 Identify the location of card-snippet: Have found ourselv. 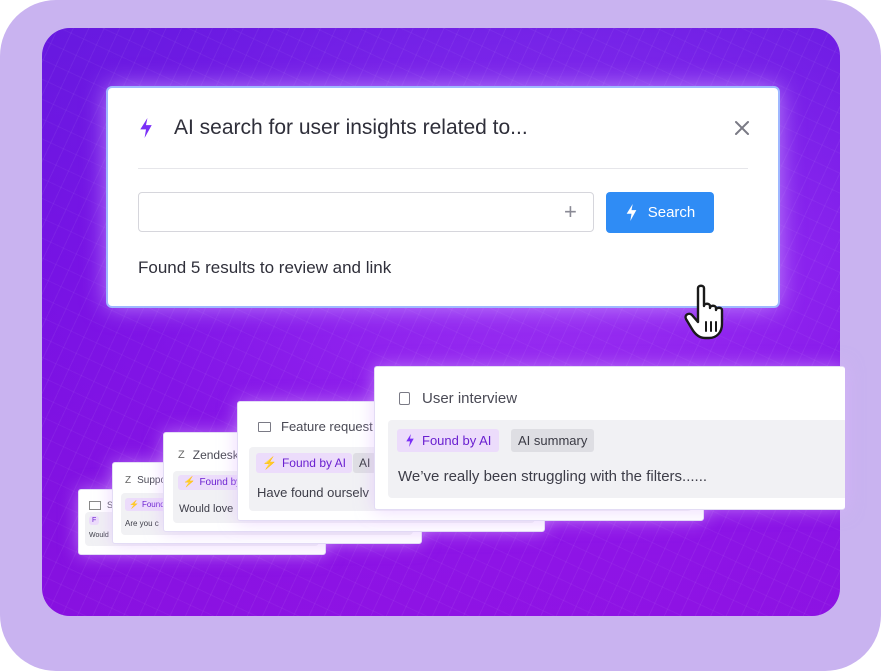
(313, 492).